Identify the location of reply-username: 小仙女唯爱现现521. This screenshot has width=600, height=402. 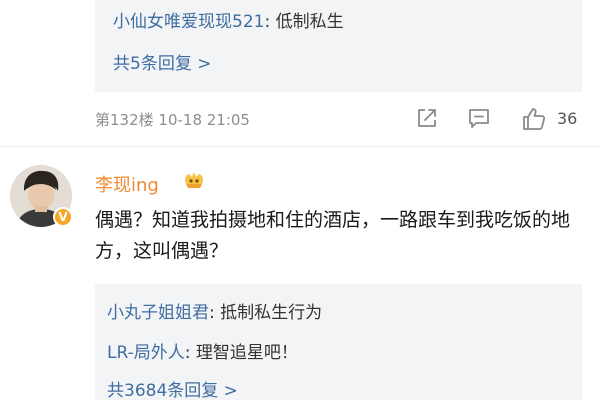
(188, 22).